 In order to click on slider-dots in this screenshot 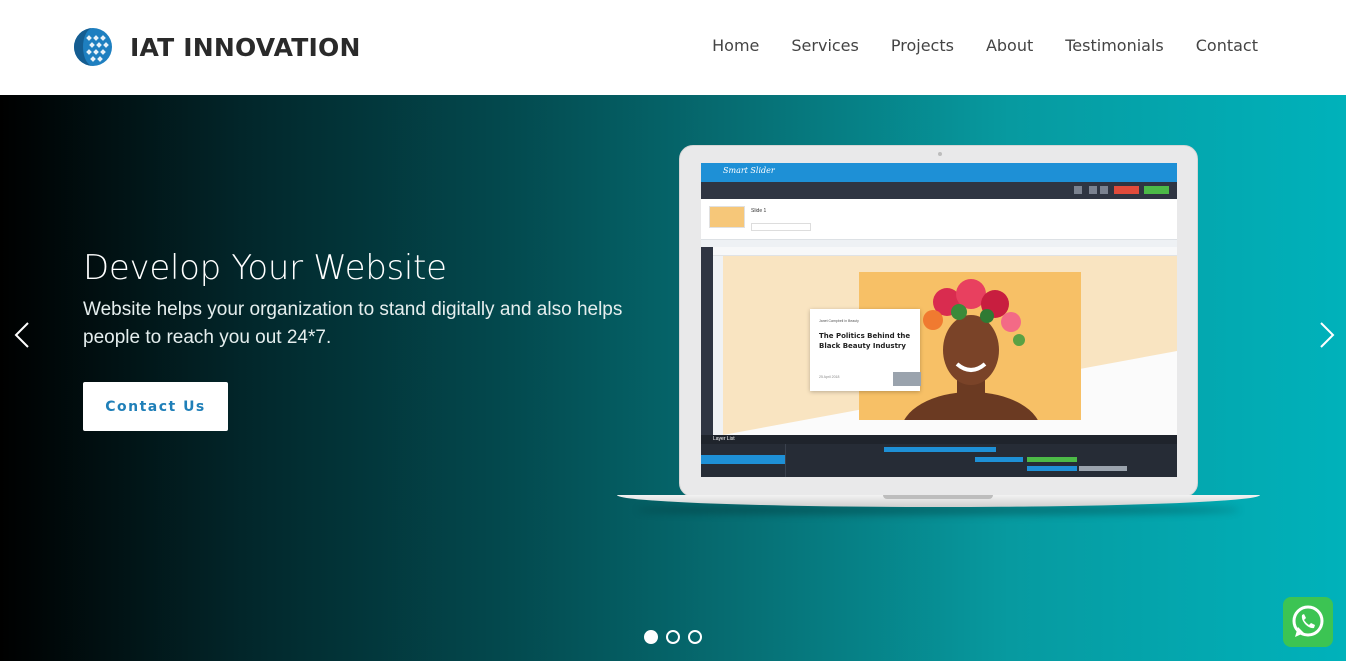, I will do `click(673, 637)`.